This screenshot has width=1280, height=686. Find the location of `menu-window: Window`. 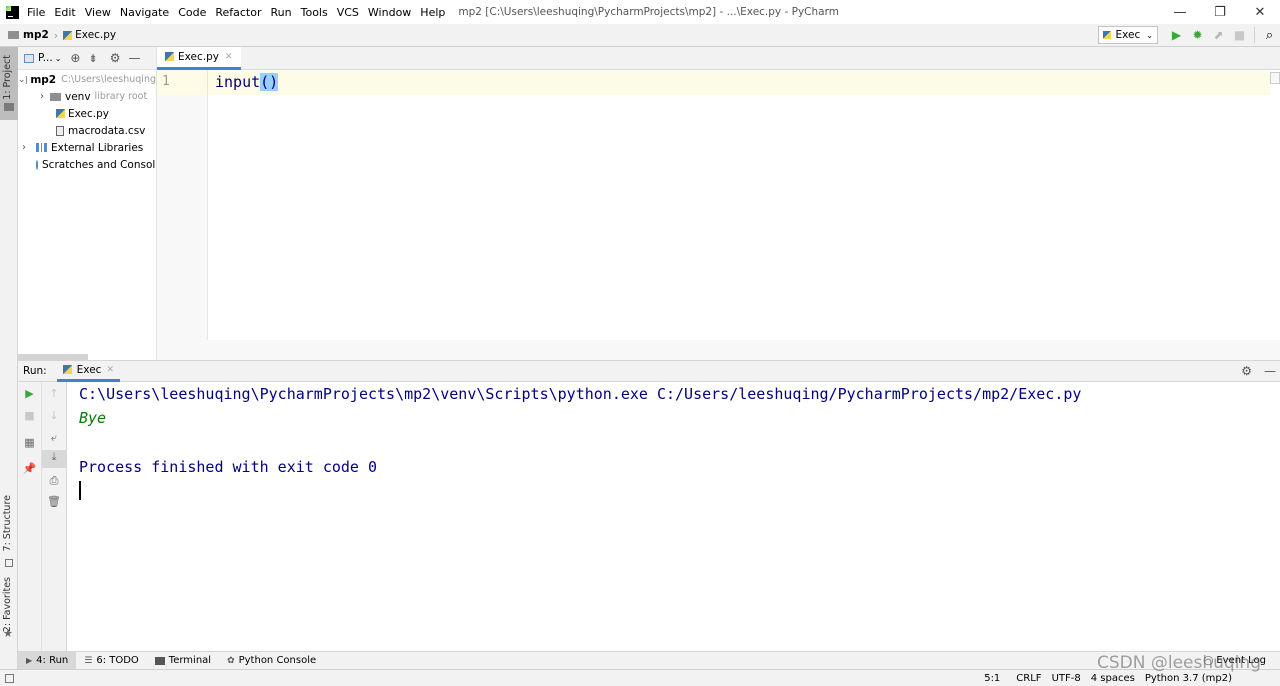

menu-window: Window is located at coordinates (389, 12).